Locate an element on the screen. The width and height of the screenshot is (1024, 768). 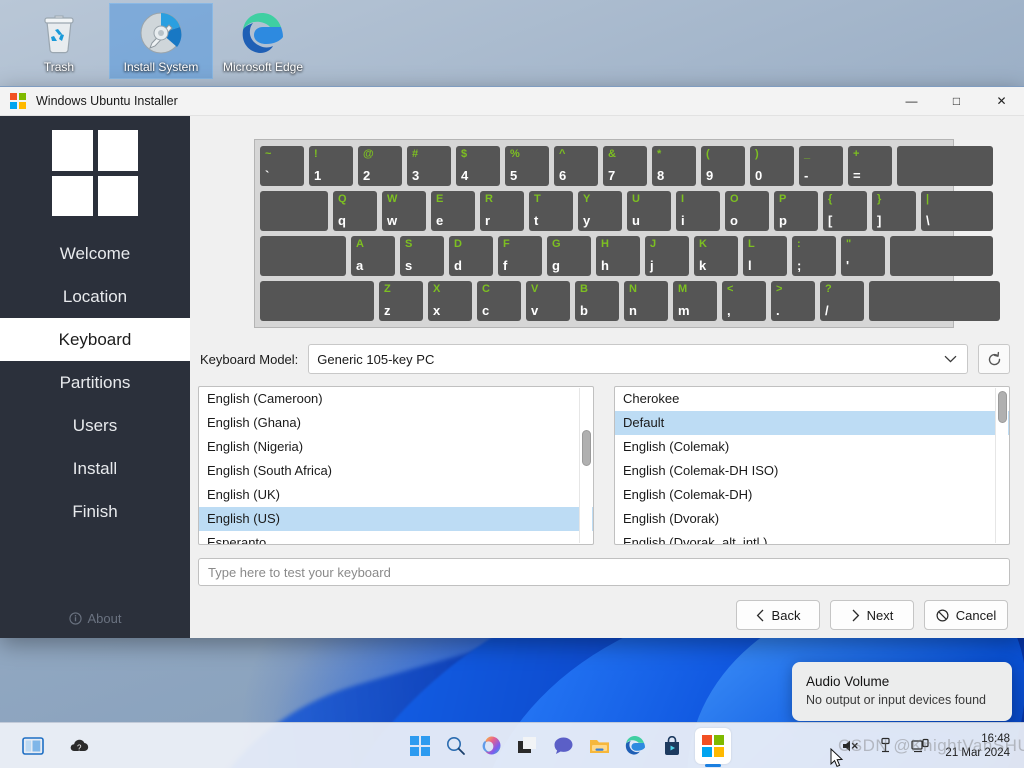
keyboard-key-g: Gg is located at coordinates (569, 256).